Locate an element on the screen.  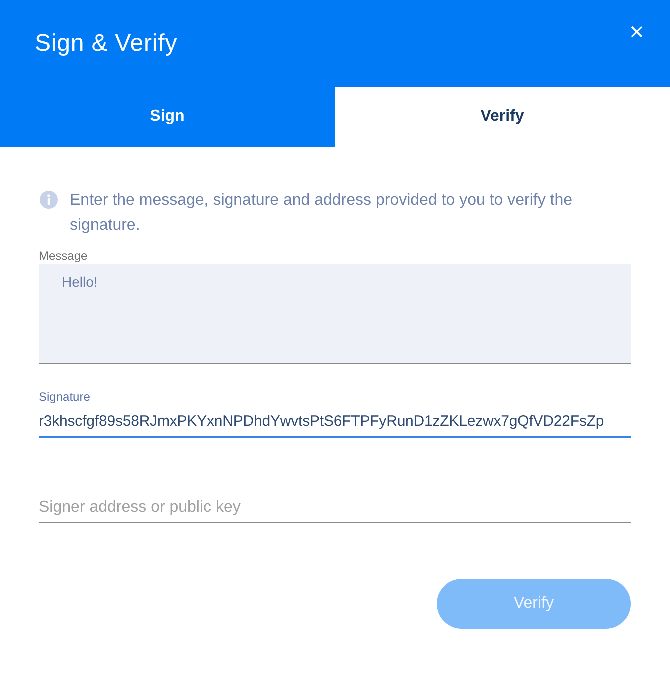
info-icon is located at coordinates (49, 200).